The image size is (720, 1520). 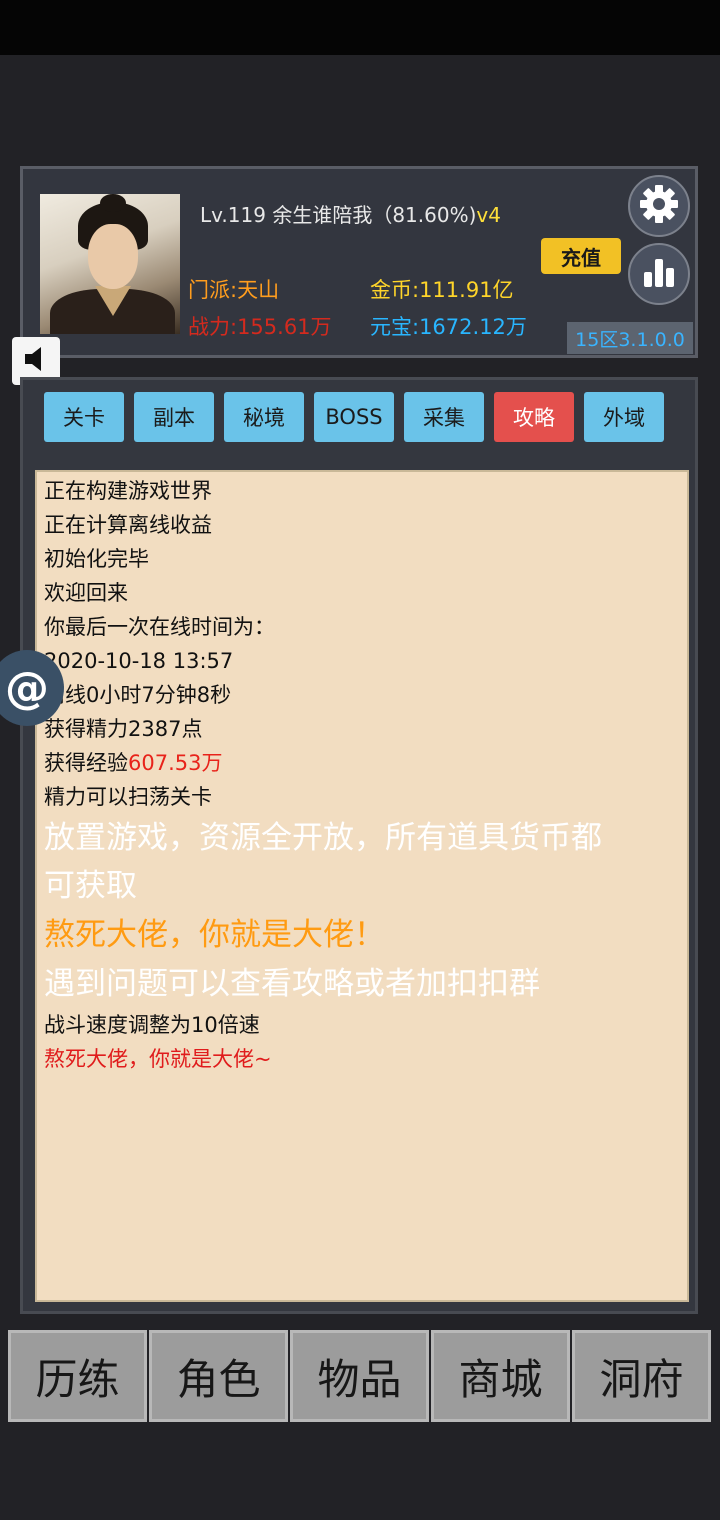 What do you see at coordinates (500, 1376) in the screenshot?
I see `nav-shop: 商城` at bounding box center [500, 1376].